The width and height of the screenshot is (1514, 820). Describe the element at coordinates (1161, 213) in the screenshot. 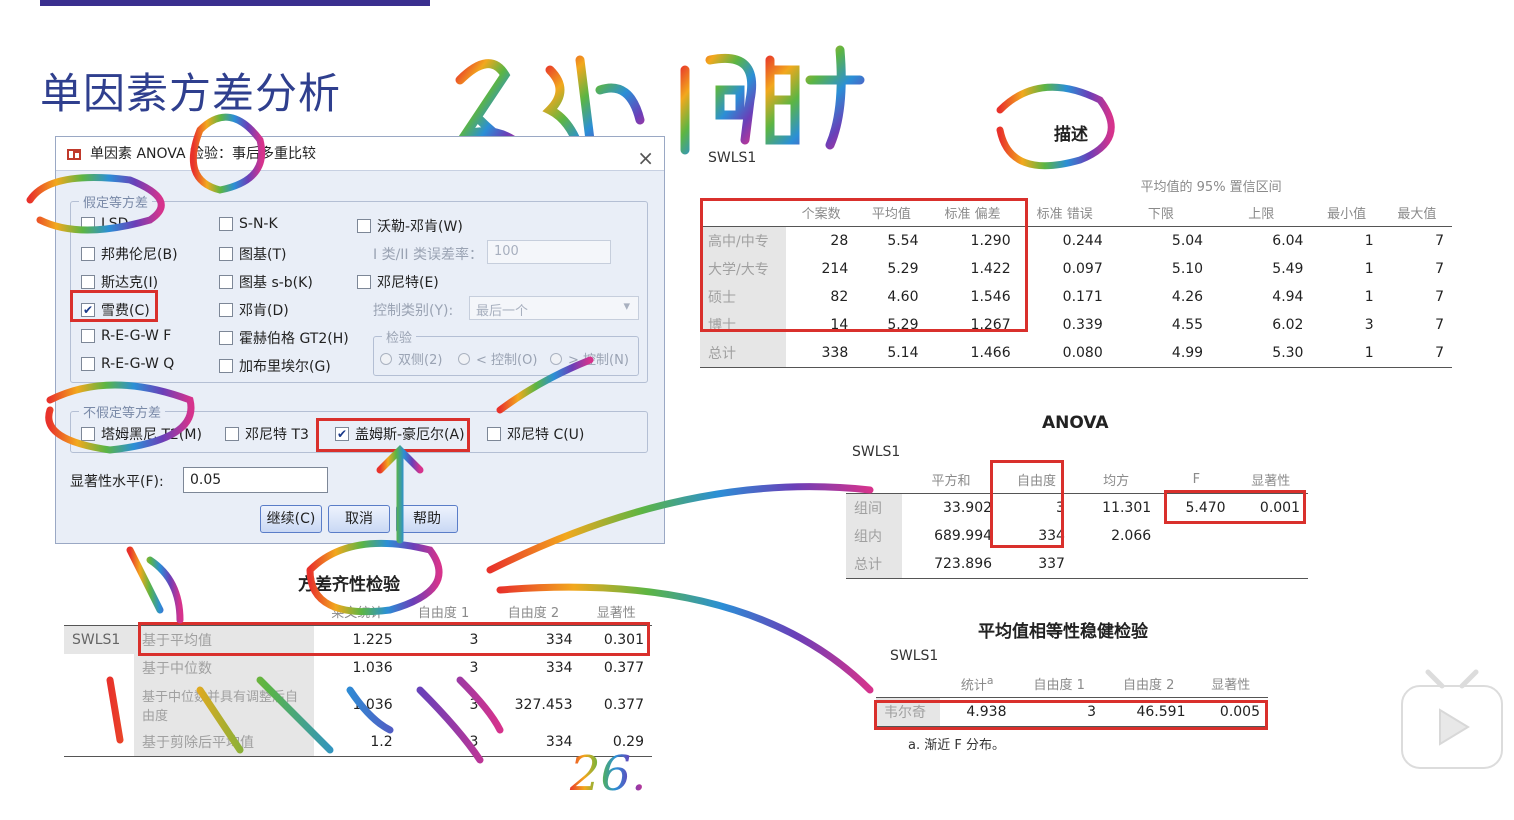

I see `col-header: 下限` at that location.